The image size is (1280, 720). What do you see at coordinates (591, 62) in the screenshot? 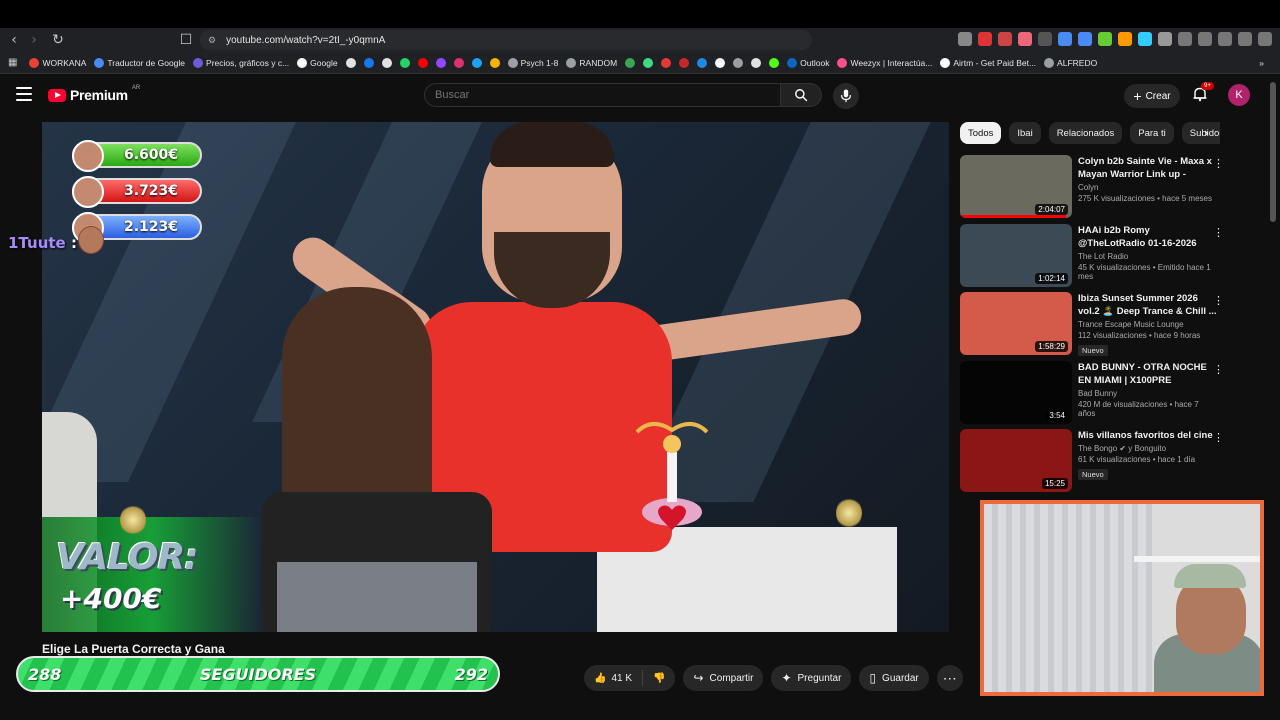
I see `bookmark-item: RANDOM` at bounding box center [591, 62].